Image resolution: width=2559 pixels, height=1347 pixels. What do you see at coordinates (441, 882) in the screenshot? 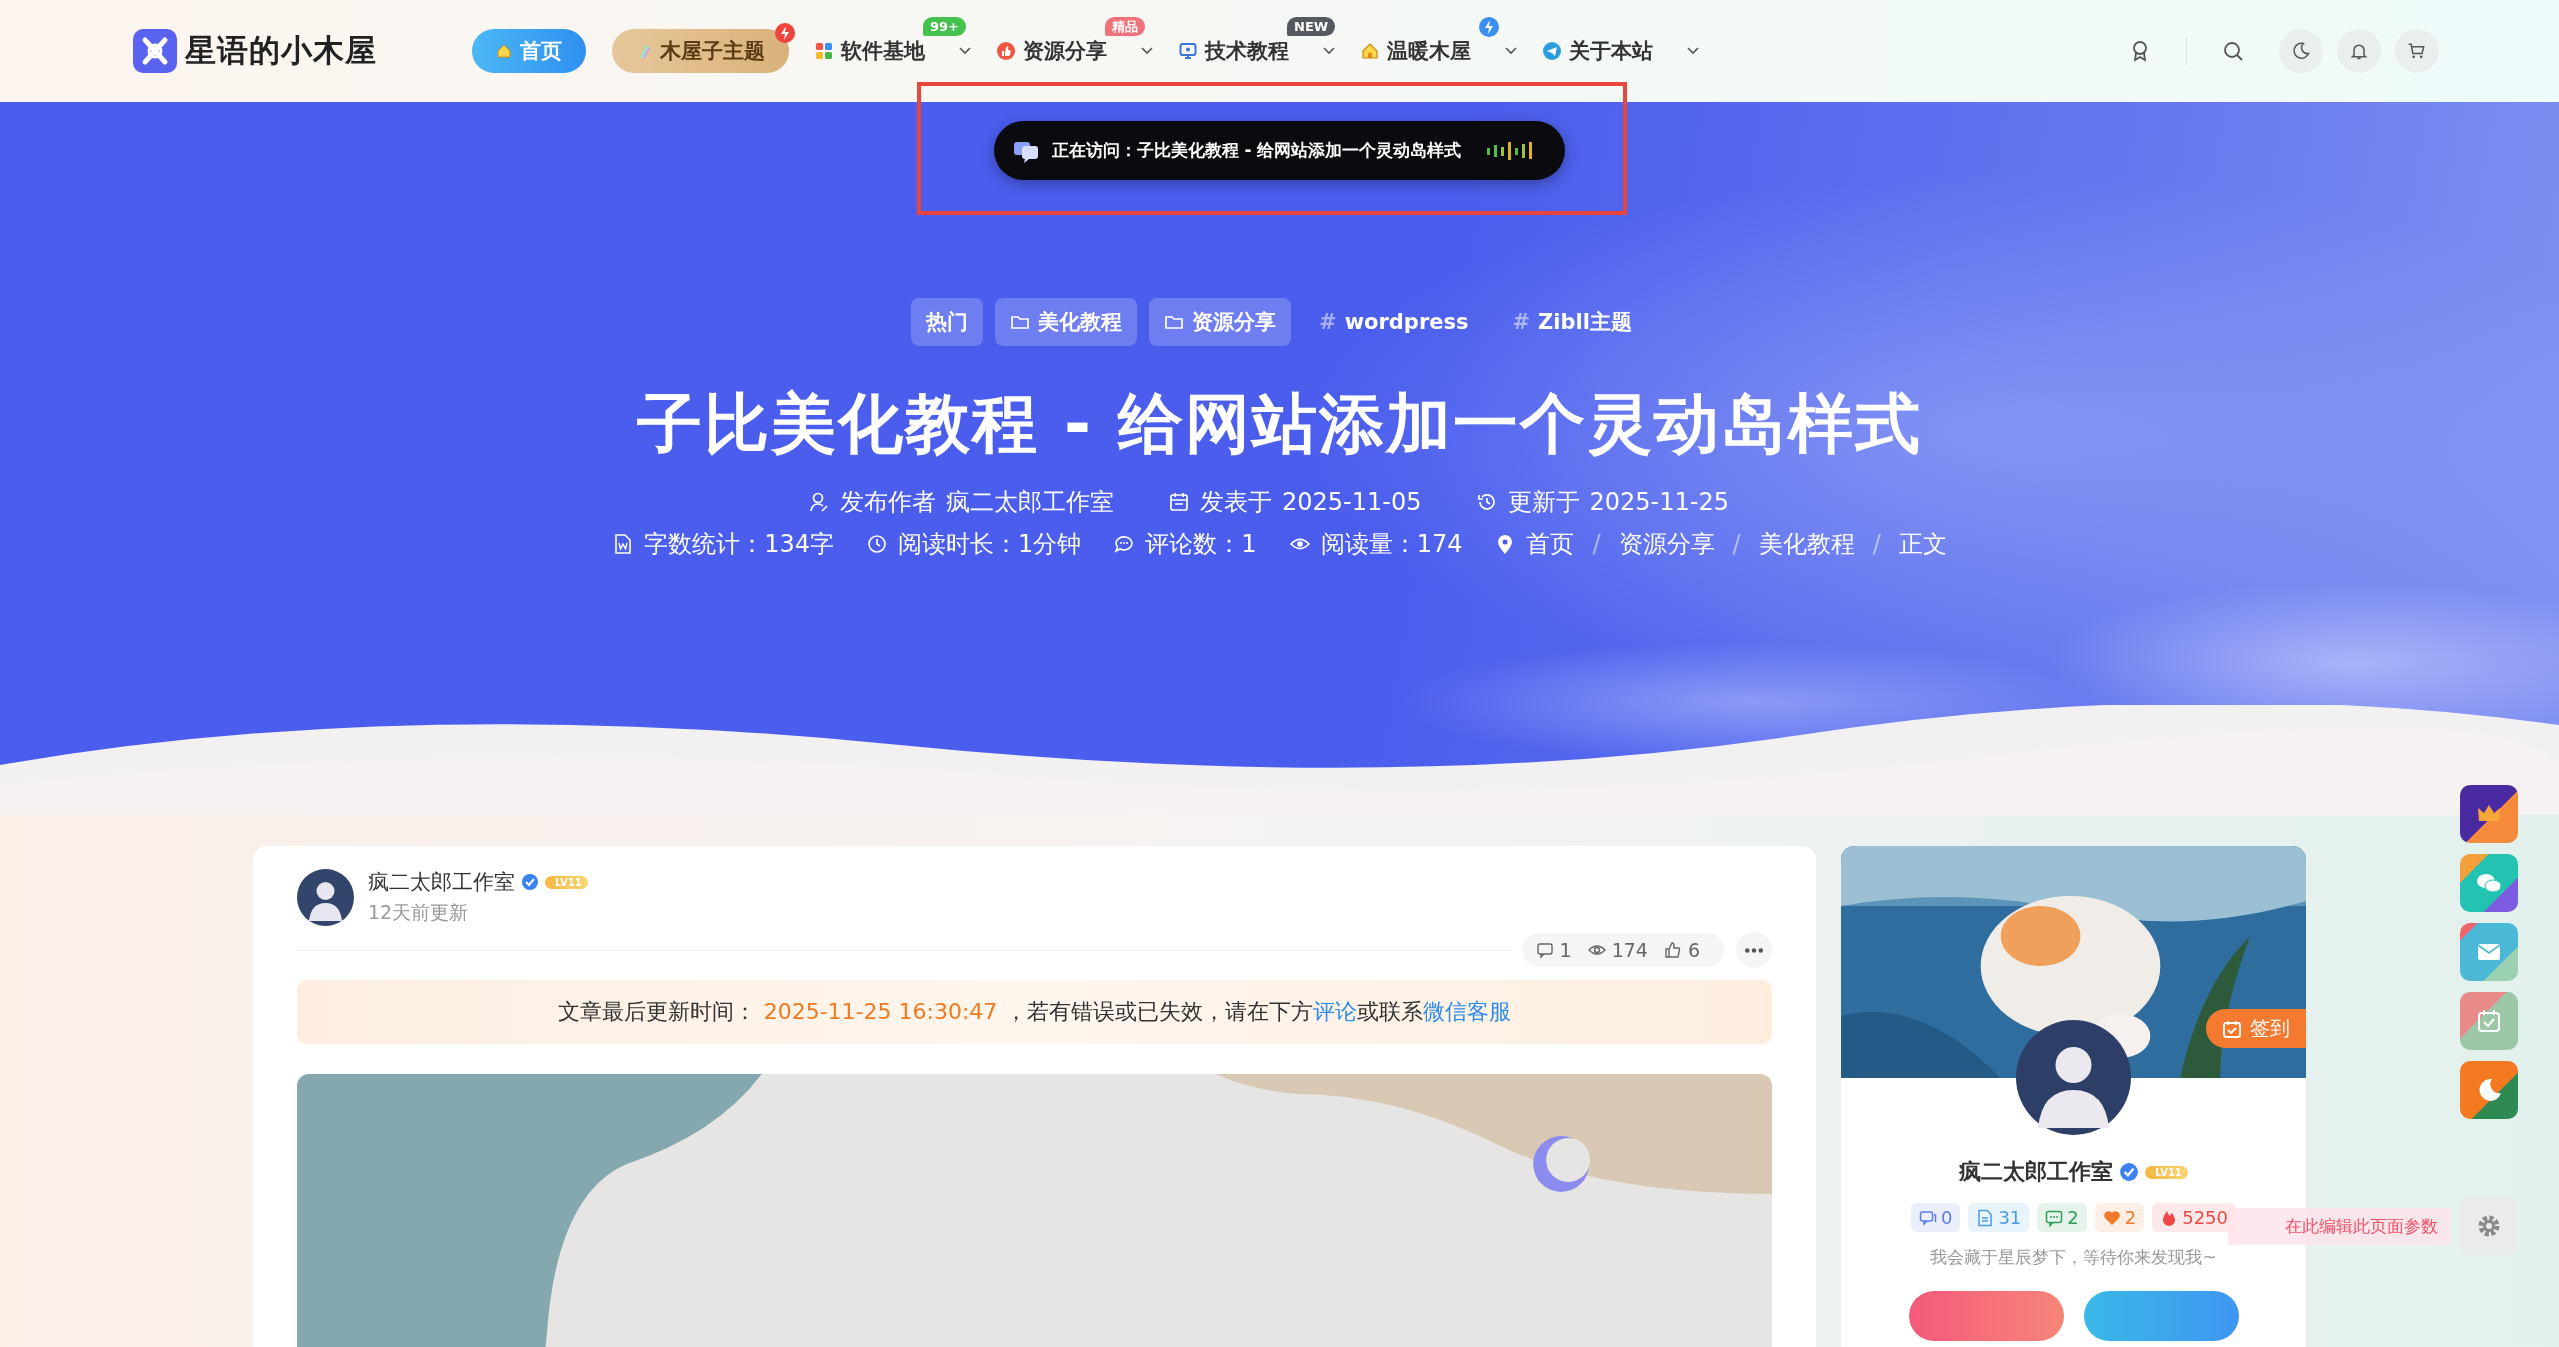
I see `author-name: 疯二太郎工作室` at bounding box center [441, 882].